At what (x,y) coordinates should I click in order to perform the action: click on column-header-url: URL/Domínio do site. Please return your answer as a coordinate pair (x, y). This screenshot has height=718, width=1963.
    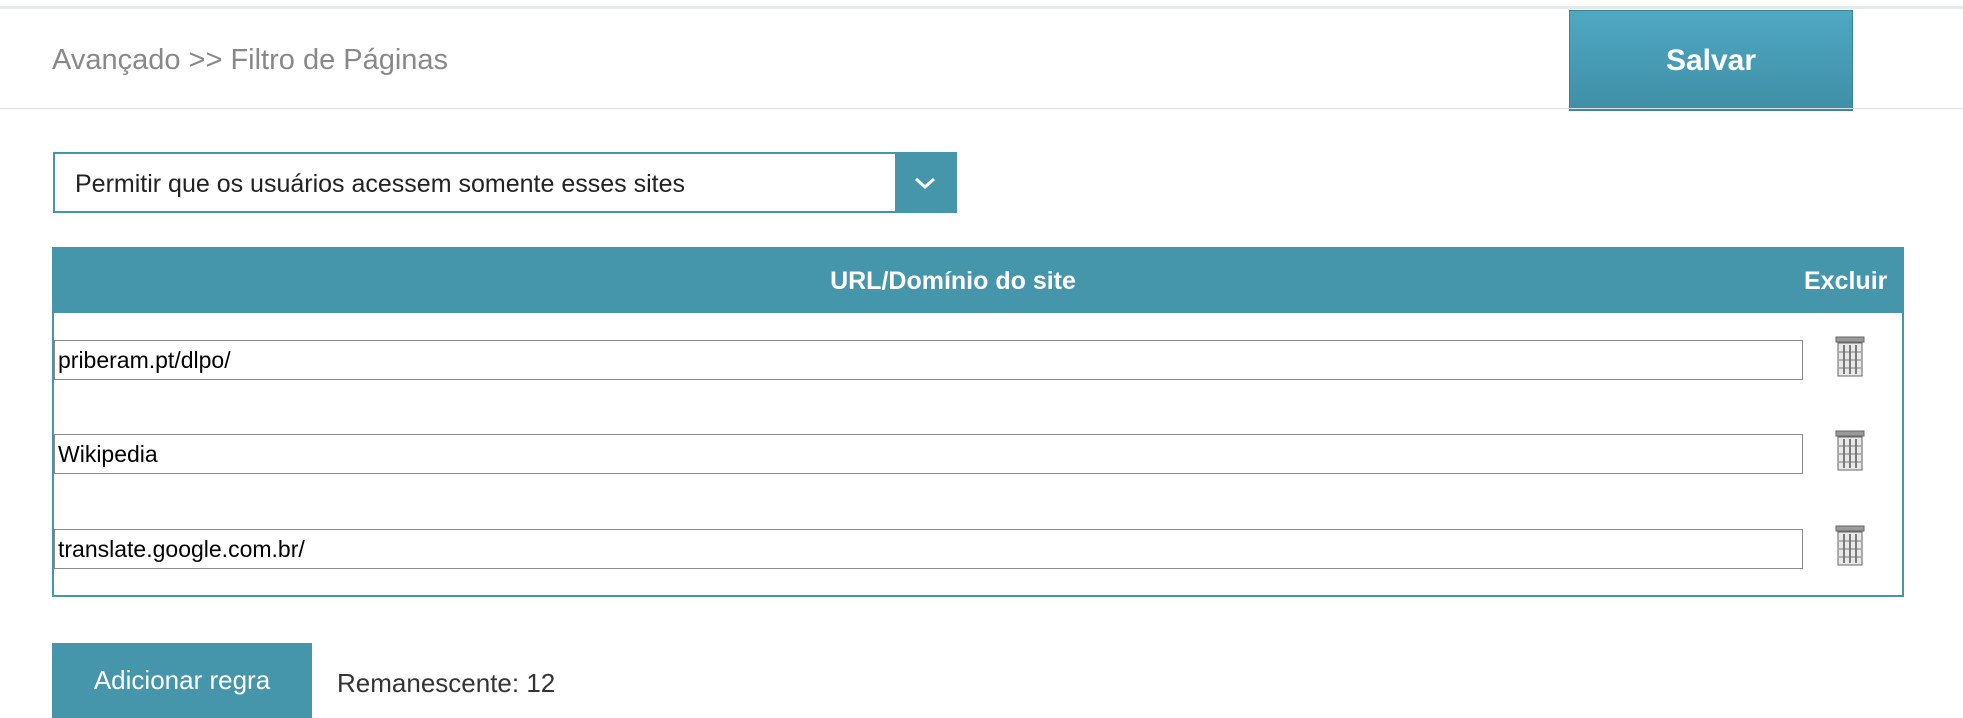
    Looking at the image, I should click on (953, 281).